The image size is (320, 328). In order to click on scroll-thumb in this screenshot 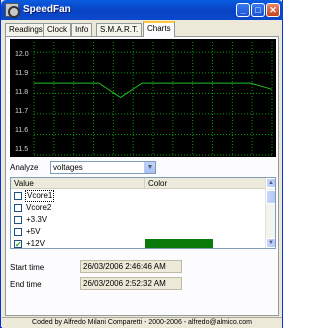, I will do `click(270, 197)`.